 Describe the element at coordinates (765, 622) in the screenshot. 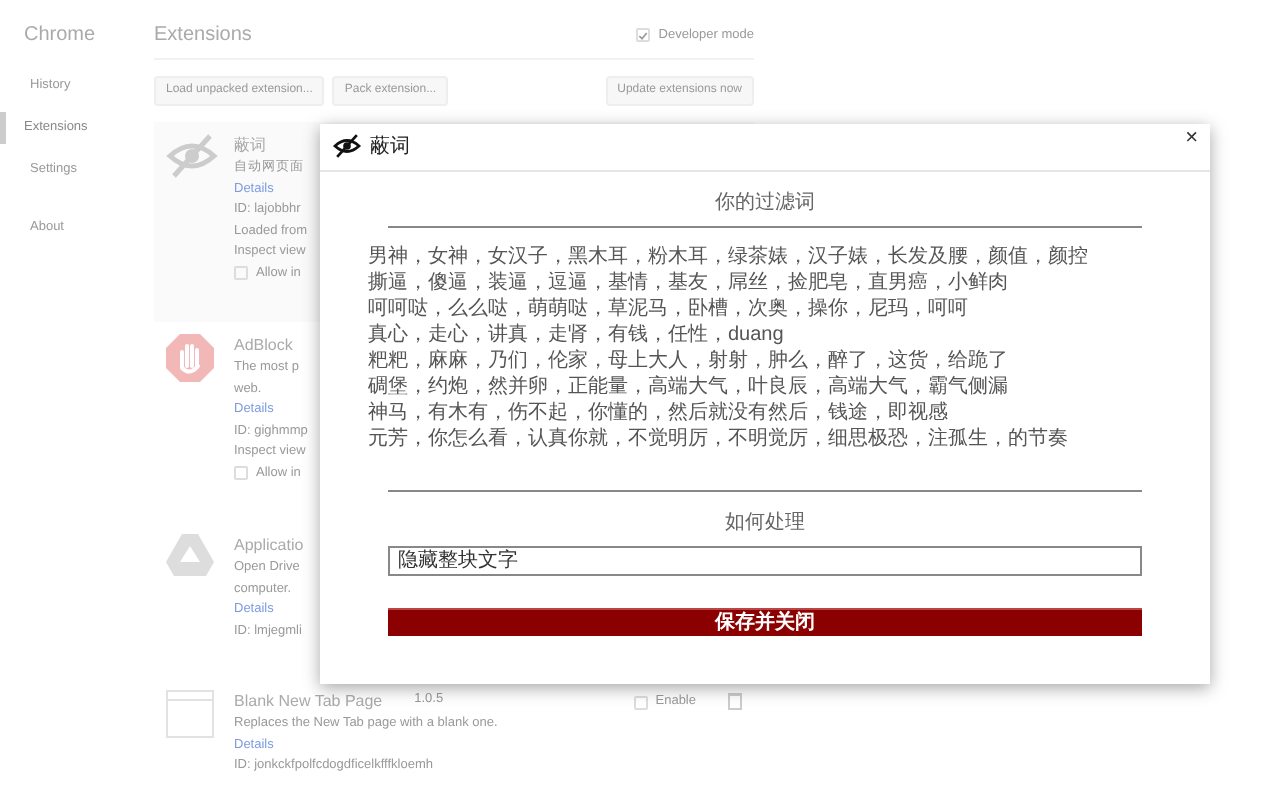

I see `save-button: 保存并关闭` at that location.